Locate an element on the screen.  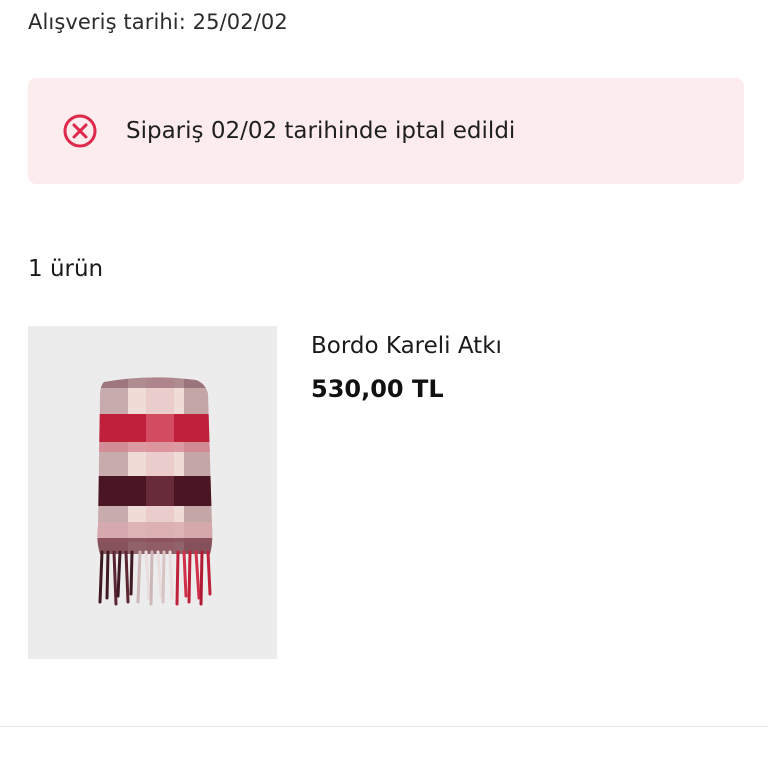
cancellation-message: Sipariş 02/02 tarihinde iptal edildi is located at coordinates (321, 131).